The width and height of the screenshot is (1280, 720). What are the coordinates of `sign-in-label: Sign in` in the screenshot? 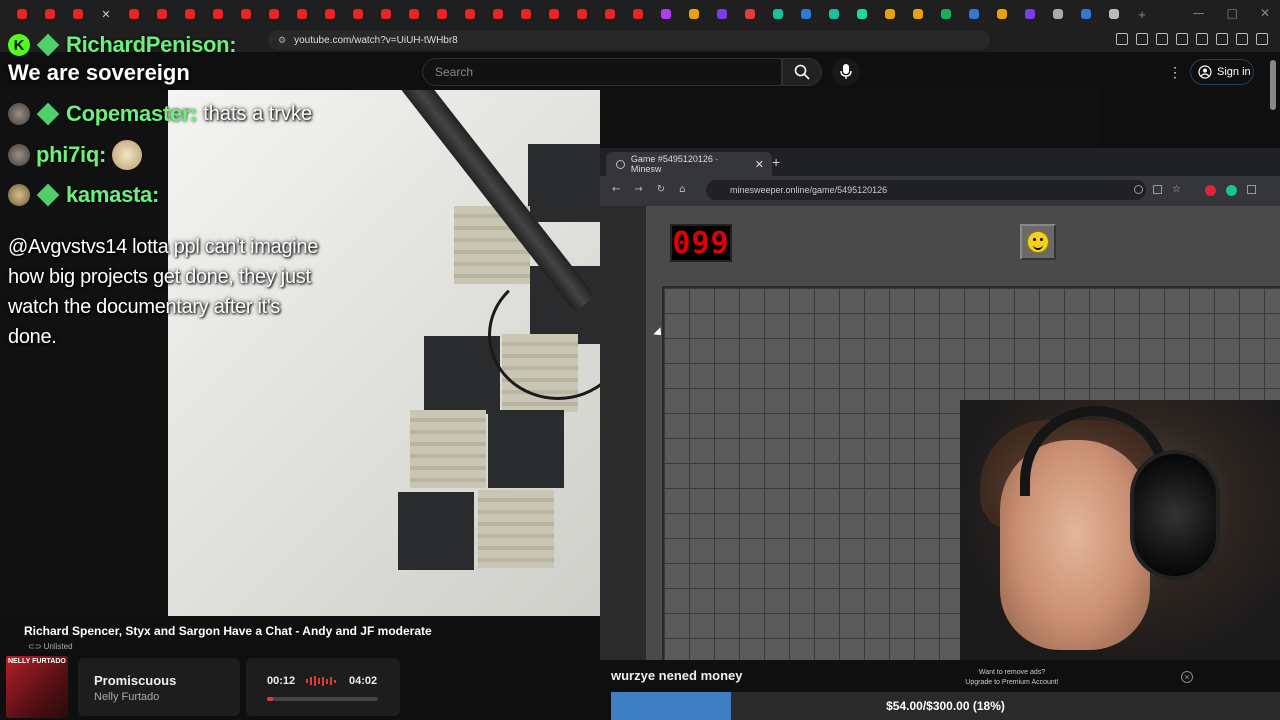 It's located at (1234, 72).